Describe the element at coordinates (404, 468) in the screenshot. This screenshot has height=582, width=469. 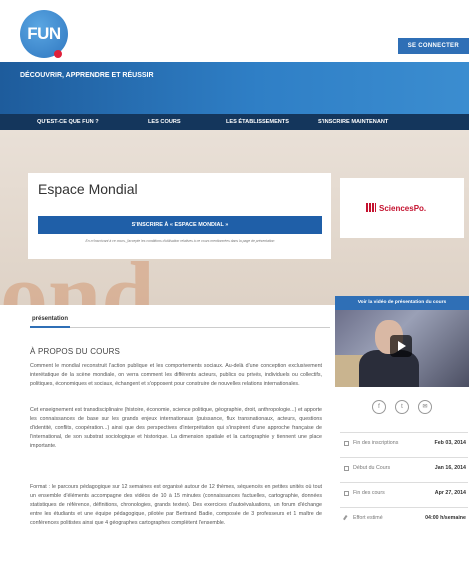
I see `info-row-course-start: Début du Cours Jan 16, 2014` at that location.